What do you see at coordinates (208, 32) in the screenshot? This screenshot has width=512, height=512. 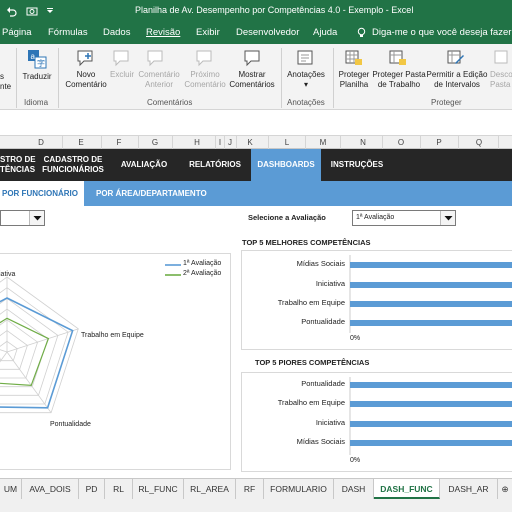 I see `tab-view: Exibir` at bounding box center [208, 32].